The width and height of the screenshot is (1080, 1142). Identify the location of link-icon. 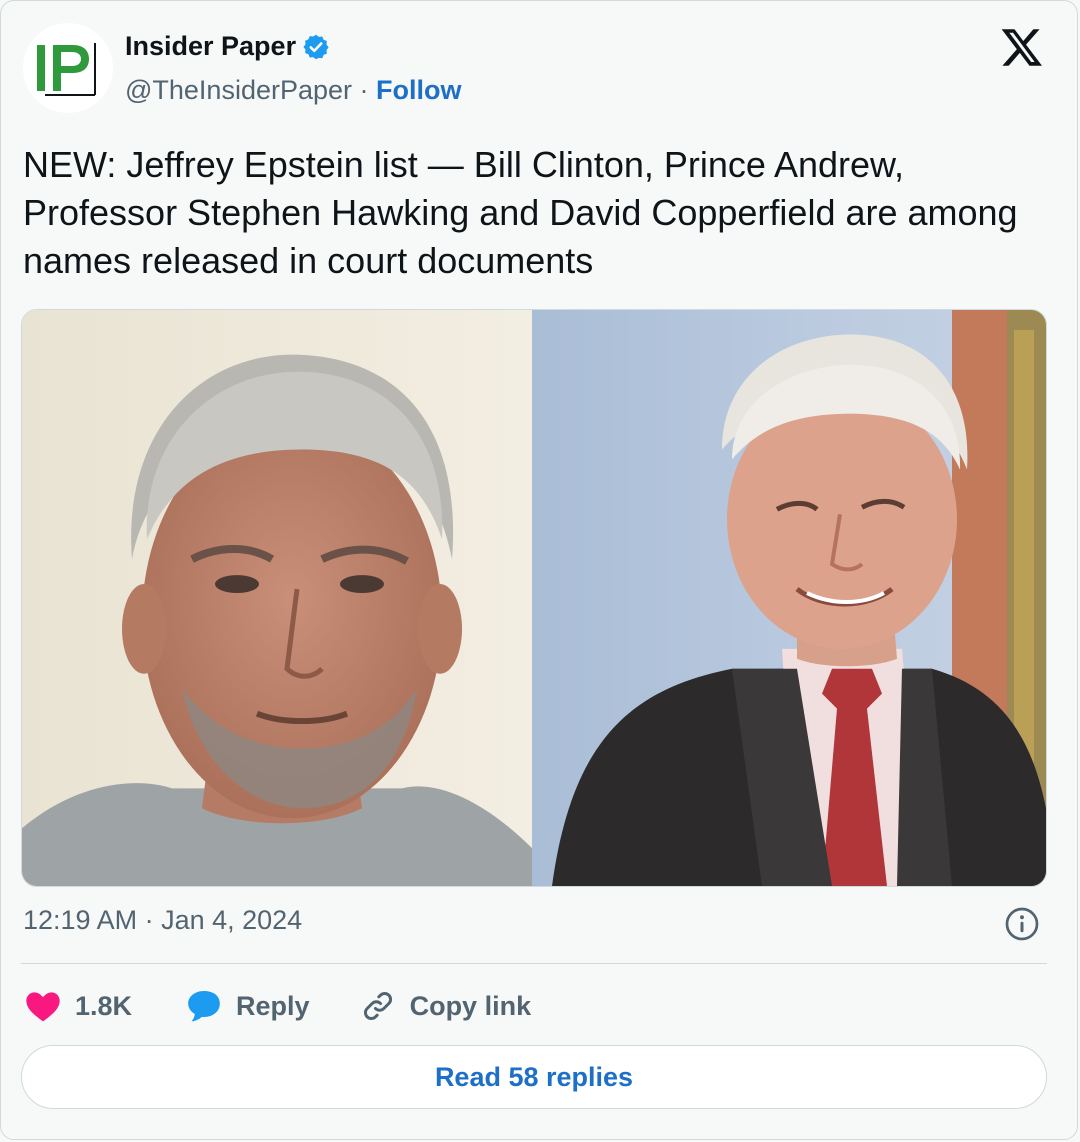
(377, 1006).